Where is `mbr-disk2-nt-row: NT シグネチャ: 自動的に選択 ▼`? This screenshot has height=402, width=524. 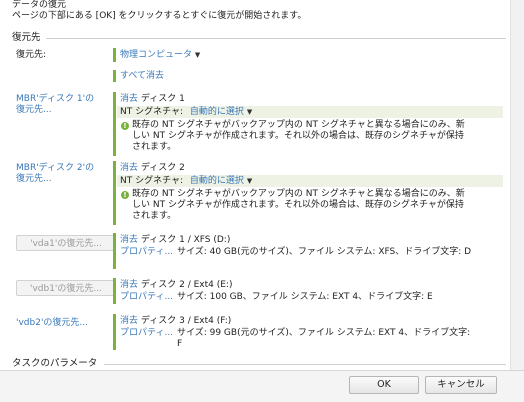
mbr-disk2-nt-row: NT シグネチャ: 自動的に選択 ▼ is located at coordinates (186, 181).